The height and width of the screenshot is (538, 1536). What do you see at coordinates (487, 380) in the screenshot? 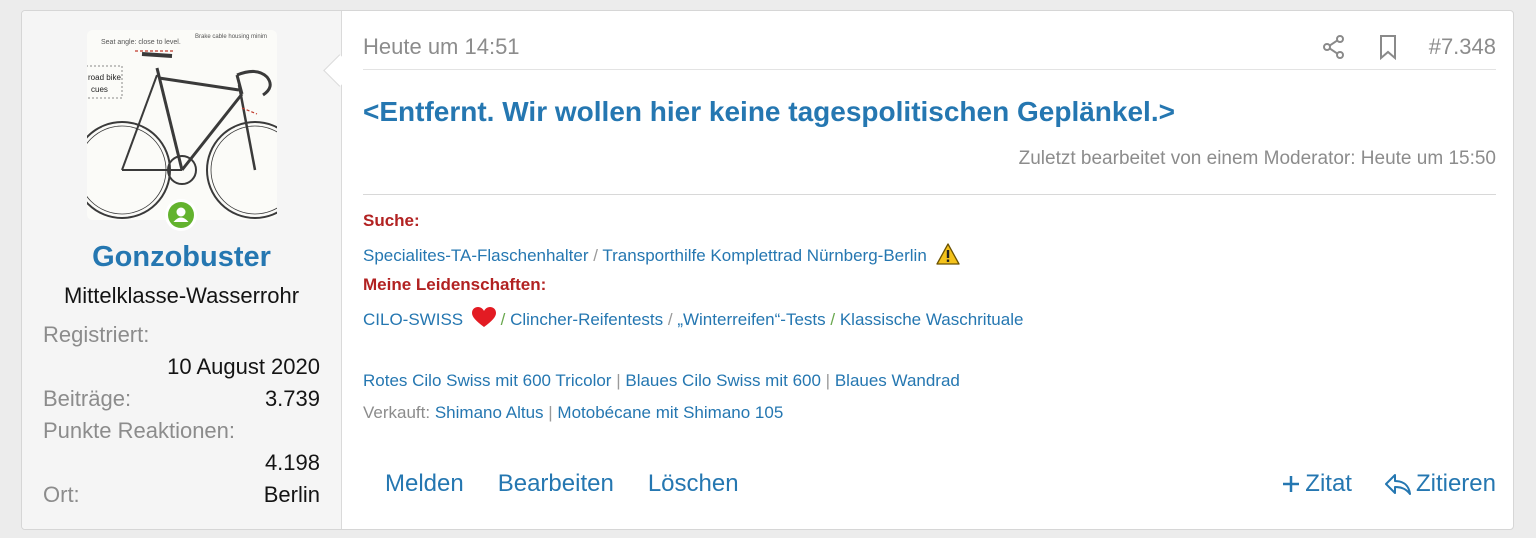
I see `sig-link-rotes-cilo: Rotes Cilo Swiss mit 600 Tricolor` at bounding box center [487, 380].